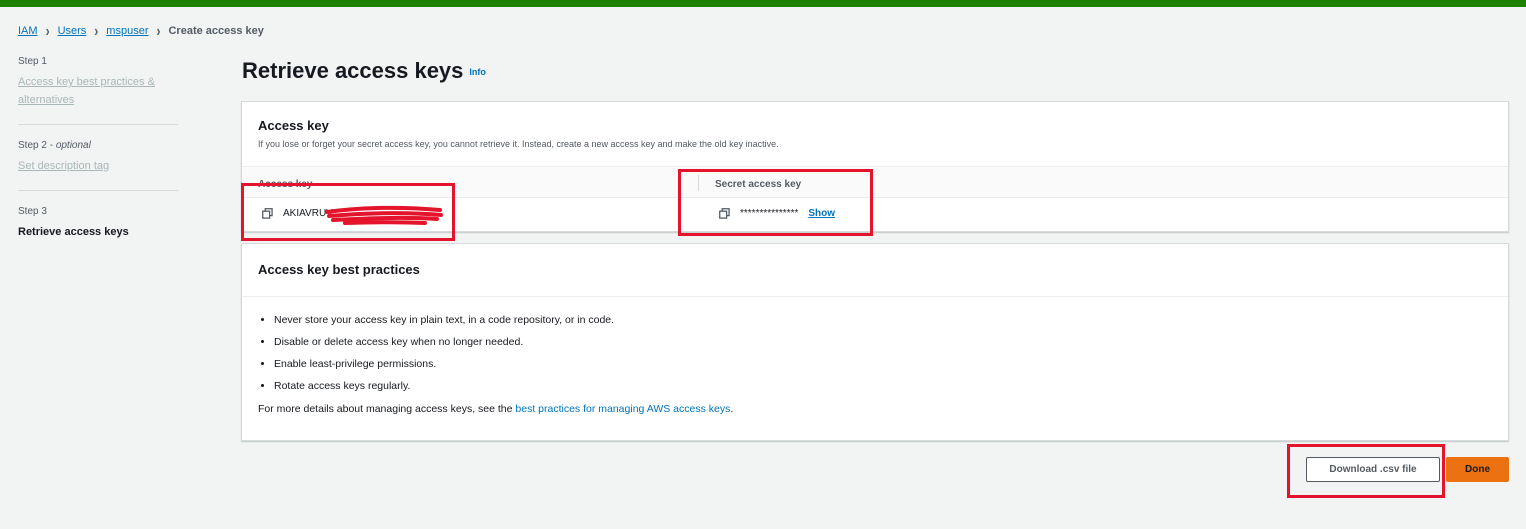 The image size is (1526, 529). Describe the element at coordinates (477, 72) in the screenshot. I see `info-link: Info` at that location.